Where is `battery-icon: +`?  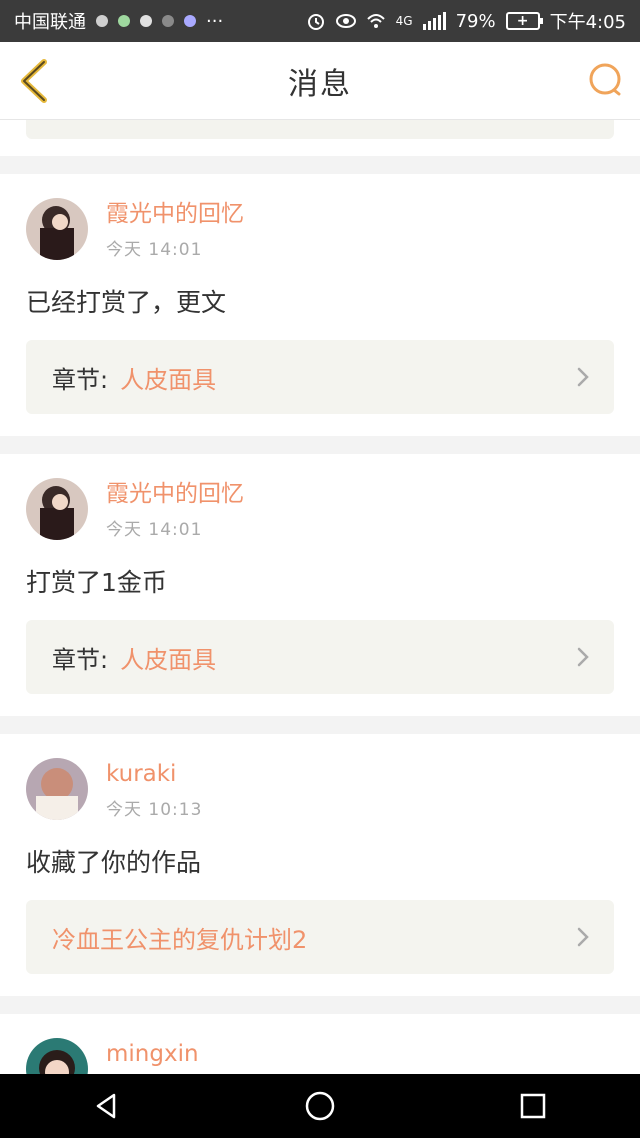
battery-icon: + is located at coordinates (524, 21).